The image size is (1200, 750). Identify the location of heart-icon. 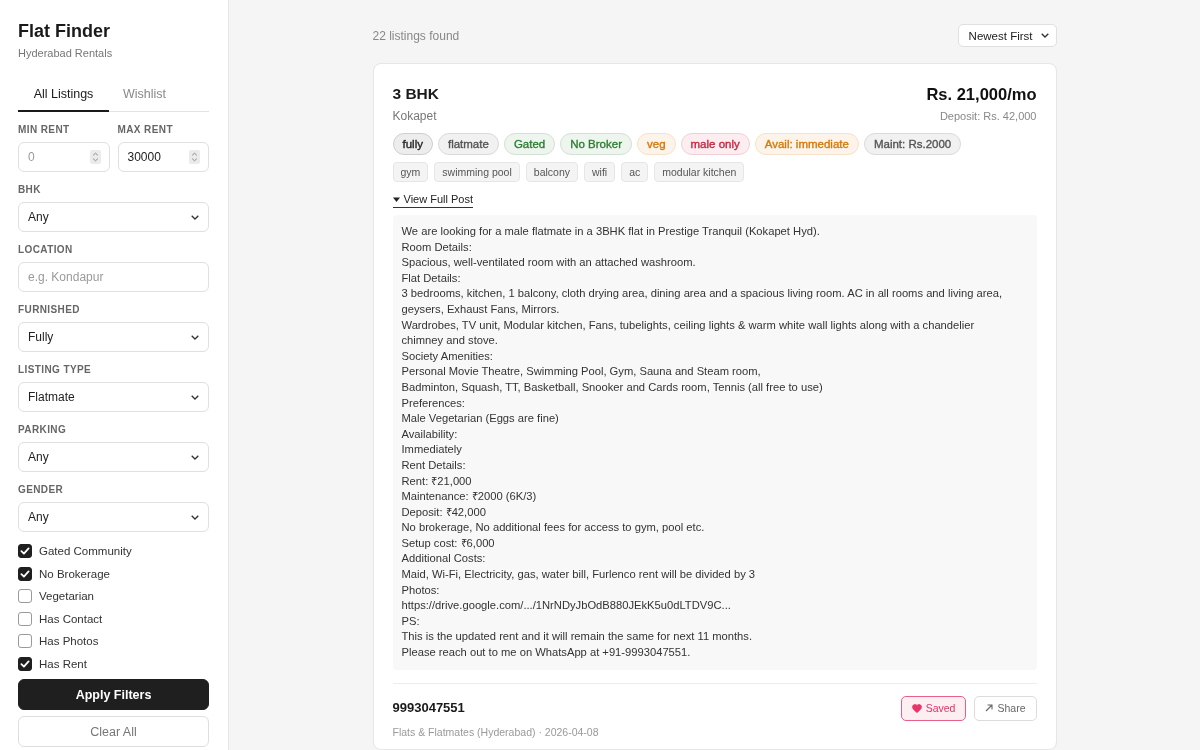
(916, 708).